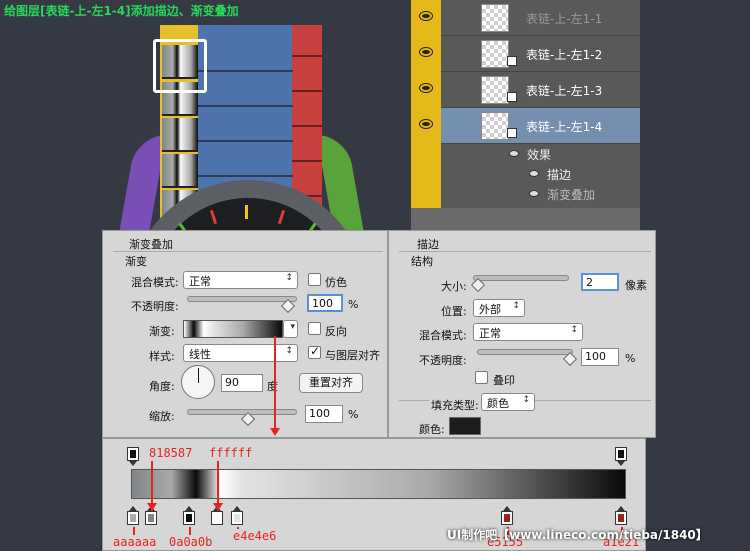 The height and width of the screenshot is (551, 750). What do you see at coordinates (246, 212) in the screenshot?
I see `dial-tick` at bounding box center [246, 212].